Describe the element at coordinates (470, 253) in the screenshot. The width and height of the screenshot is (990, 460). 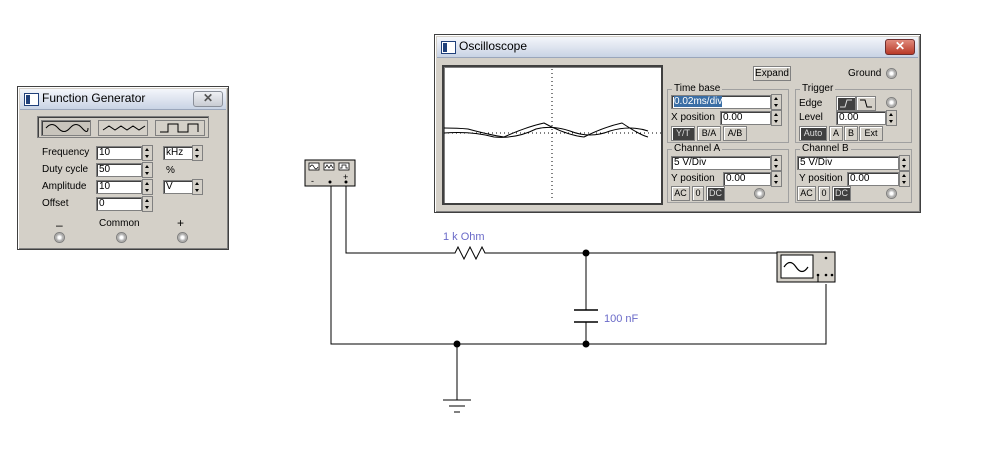
I see `resistor` at that location.